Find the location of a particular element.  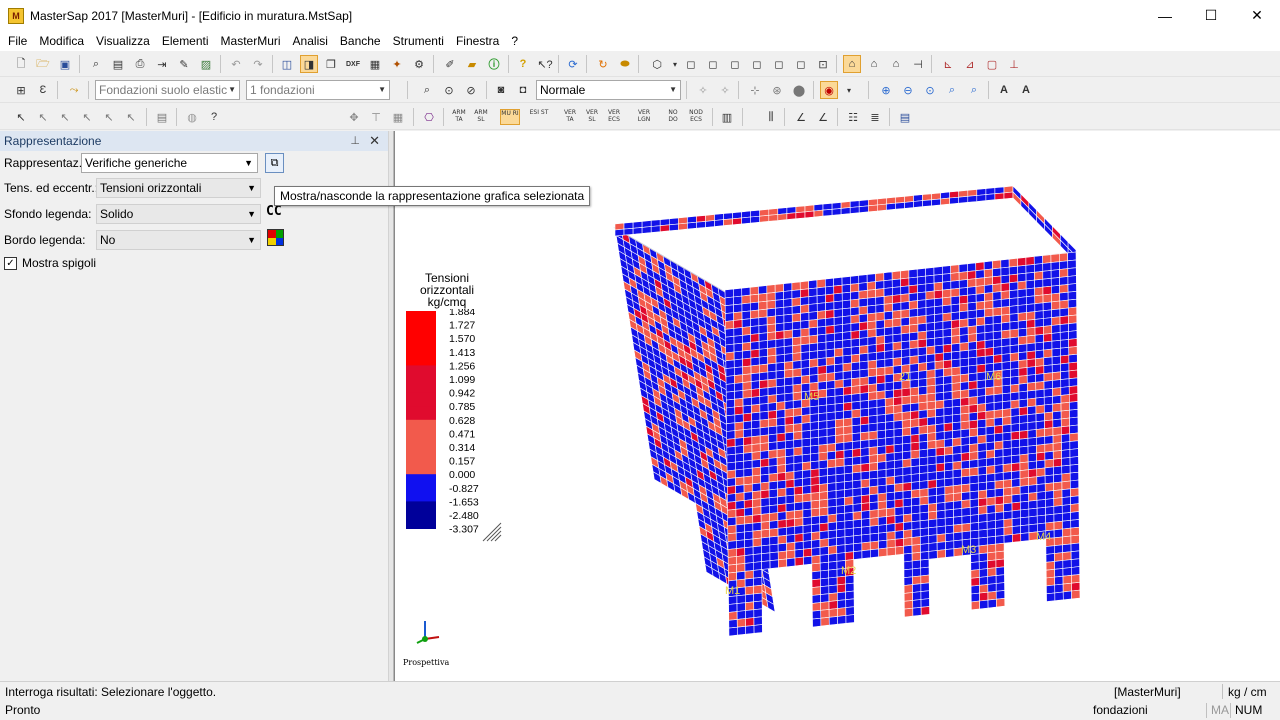

foundation-type-combo: Fondazioni suolo elastic ▼ is located at coordinates (167, 90).